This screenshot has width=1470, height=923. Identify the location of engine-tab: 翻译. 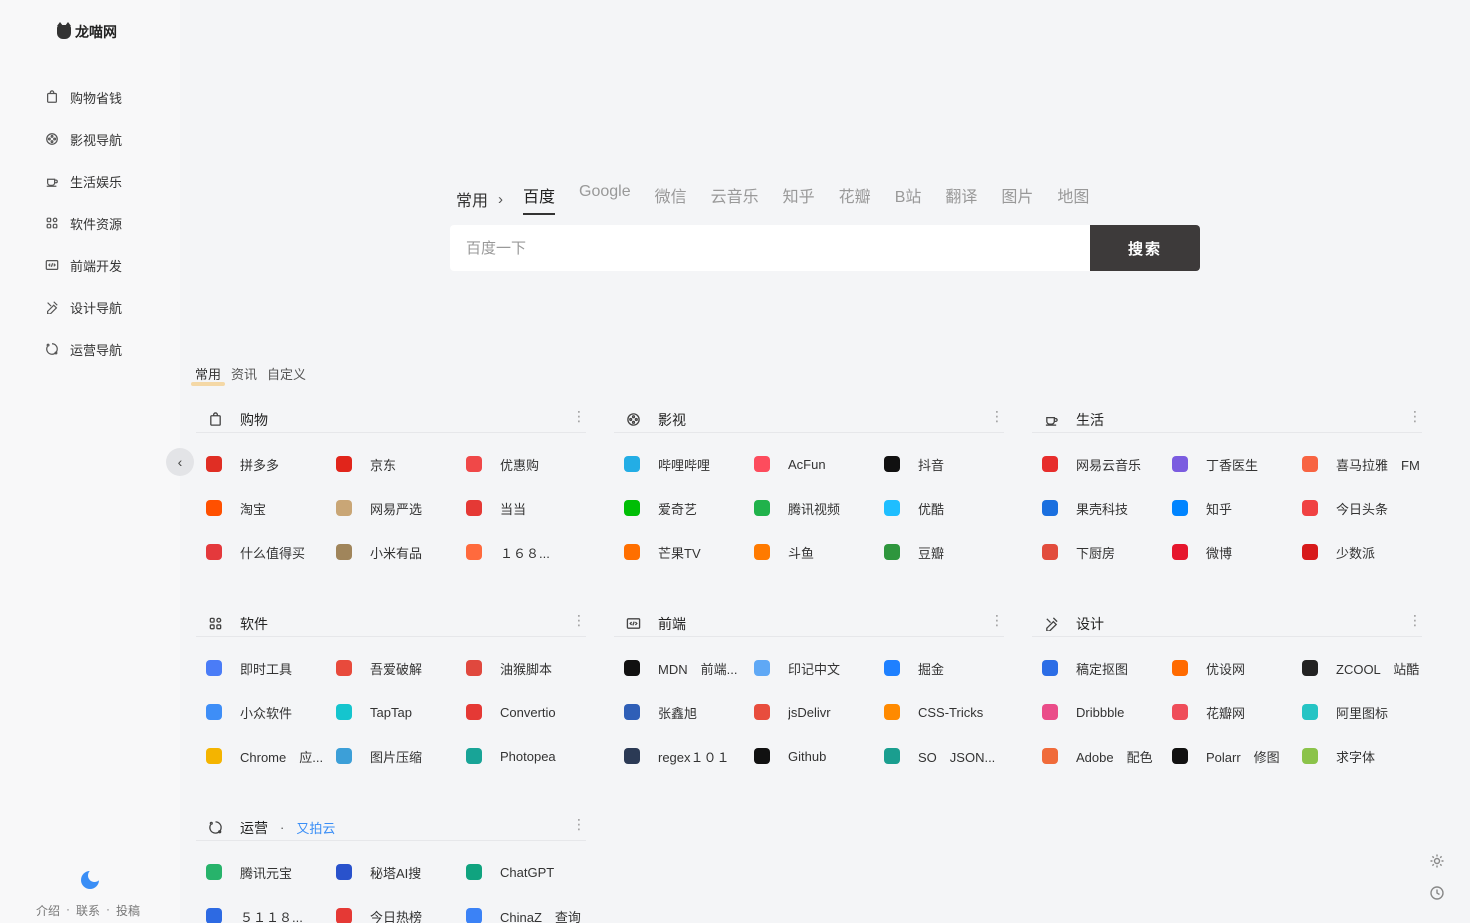
(961, 199).